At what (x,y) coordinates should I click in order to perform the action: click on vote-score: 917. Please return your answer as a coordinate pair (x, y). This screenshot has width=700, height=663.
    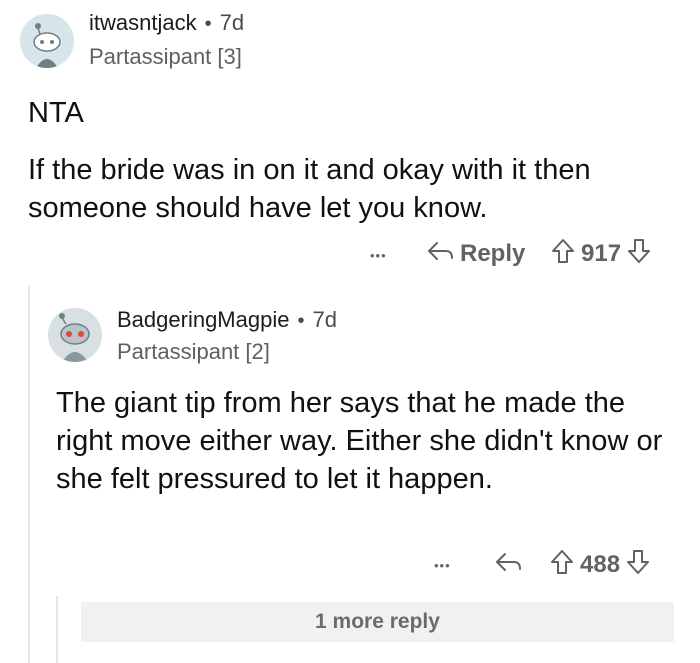
    Looking at the image, I should click on (601, 253).